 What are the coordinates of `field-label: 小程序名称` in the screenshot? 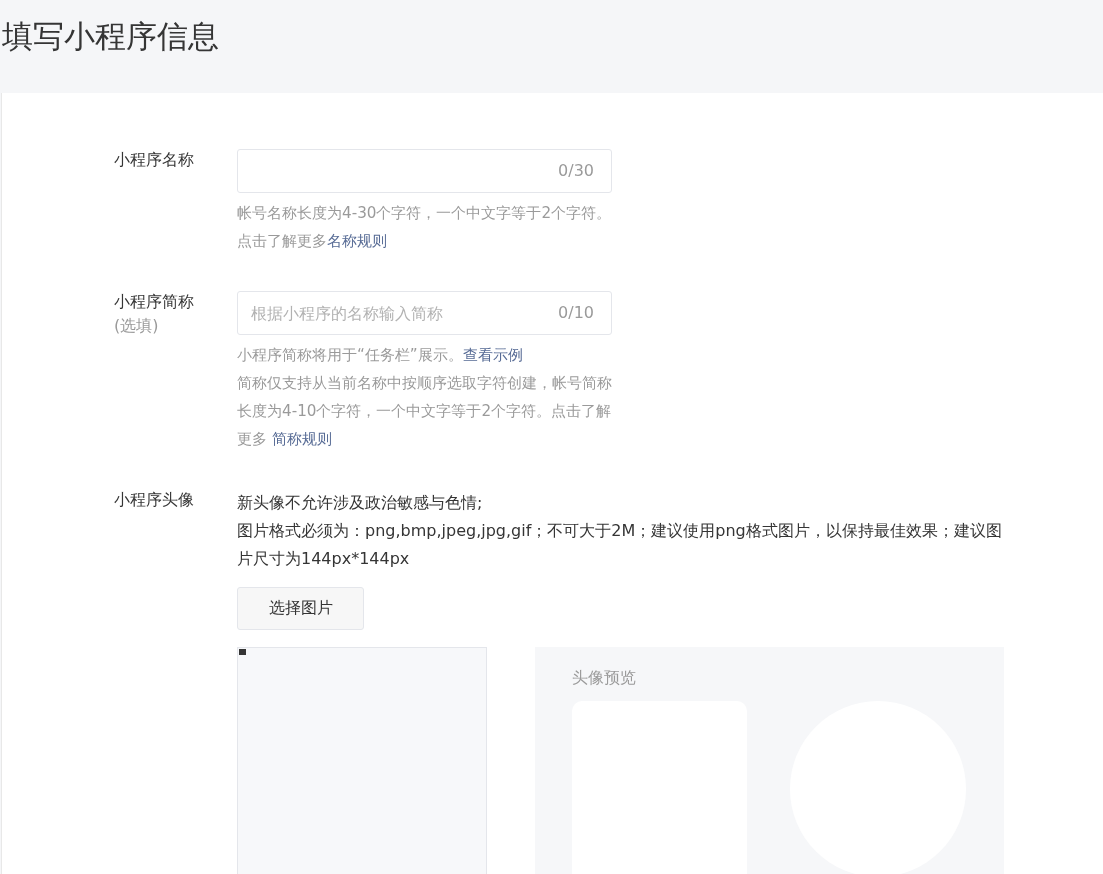 It's located at (154, 159).